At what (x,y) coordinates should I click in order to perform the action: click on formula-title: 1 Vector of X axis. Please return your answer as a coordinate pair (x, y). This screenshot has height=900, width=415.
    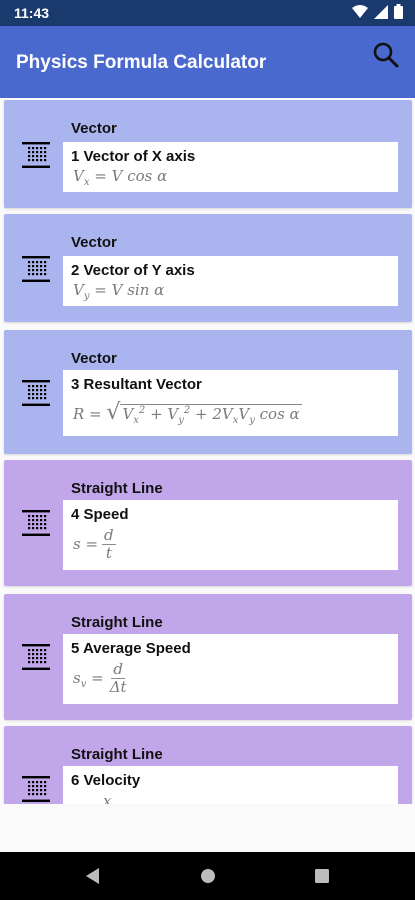
    Looking at the image, I should click on (133, 156).